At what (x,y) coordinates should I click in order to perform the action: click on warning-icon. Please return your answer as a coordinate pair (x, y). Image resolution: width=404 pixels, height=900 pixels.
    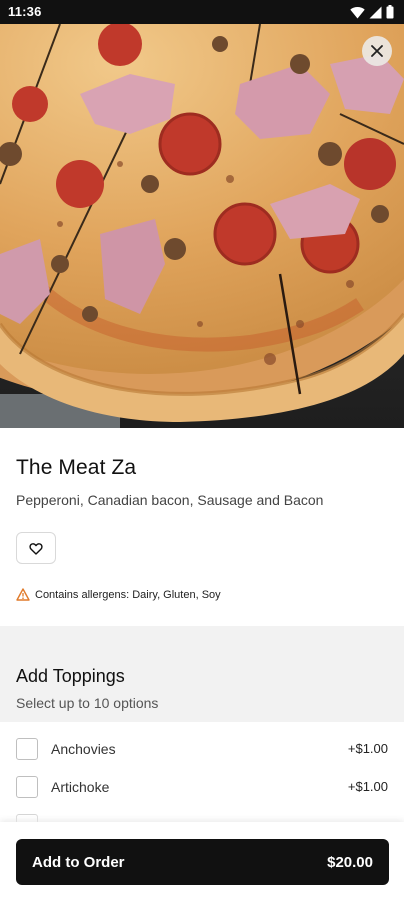
    Looking at the image, I should click on (23, 594).